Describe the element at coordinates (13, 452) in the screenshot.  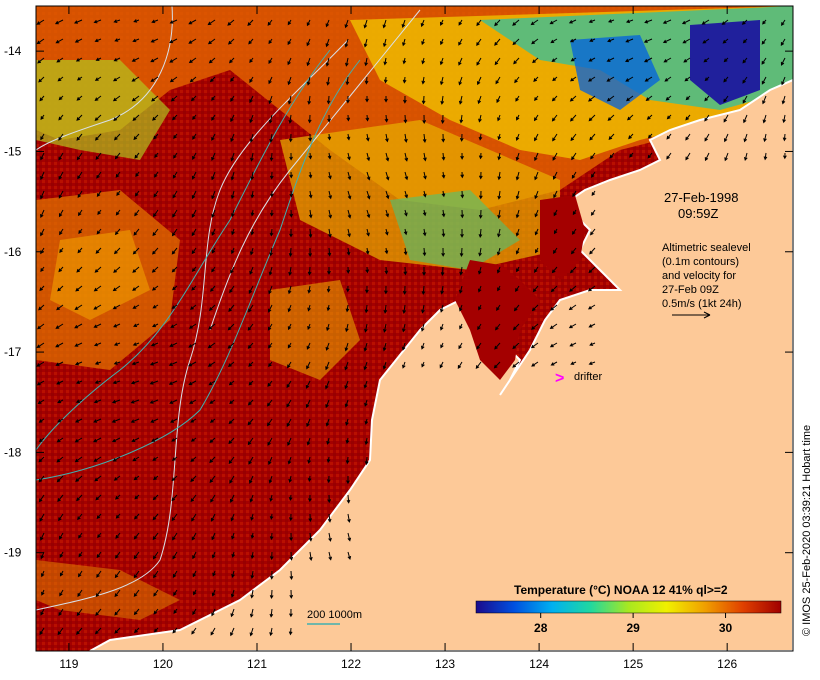
I see `lat-tick-label: -18` at that location.